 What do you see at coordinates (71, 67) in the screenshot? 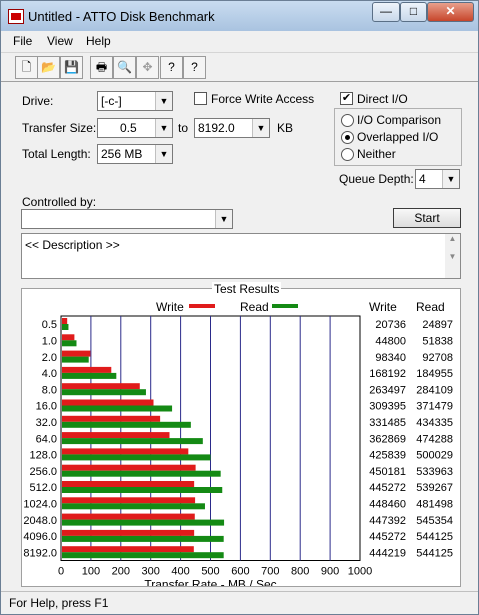
I see `save-icon: 💾` at bounding box center [71, 67].